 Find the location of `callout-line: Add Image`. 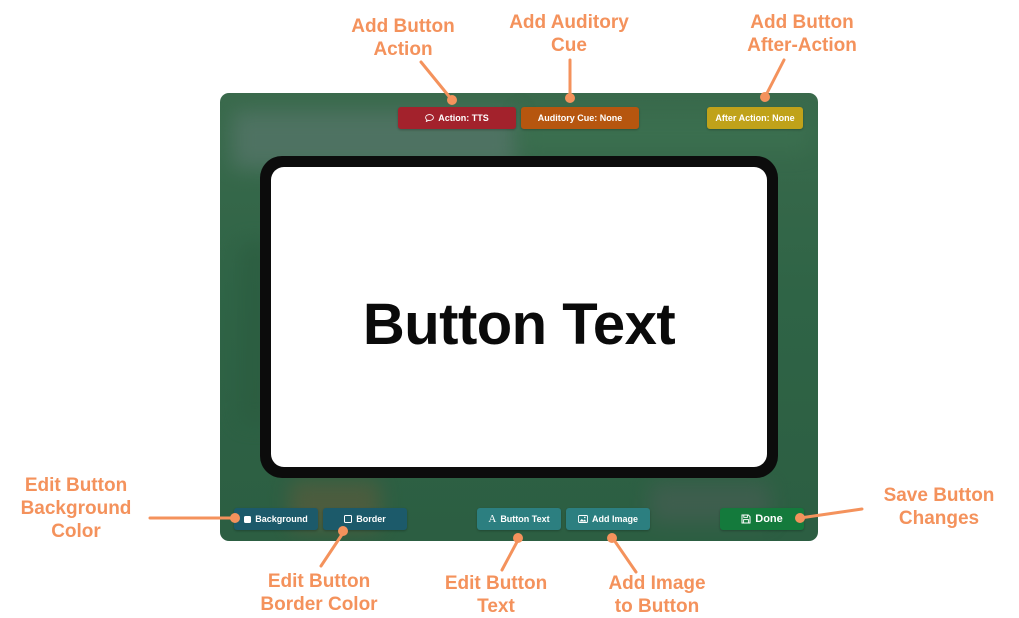

callout-line: Add Image is located at coordinates (657, 583).